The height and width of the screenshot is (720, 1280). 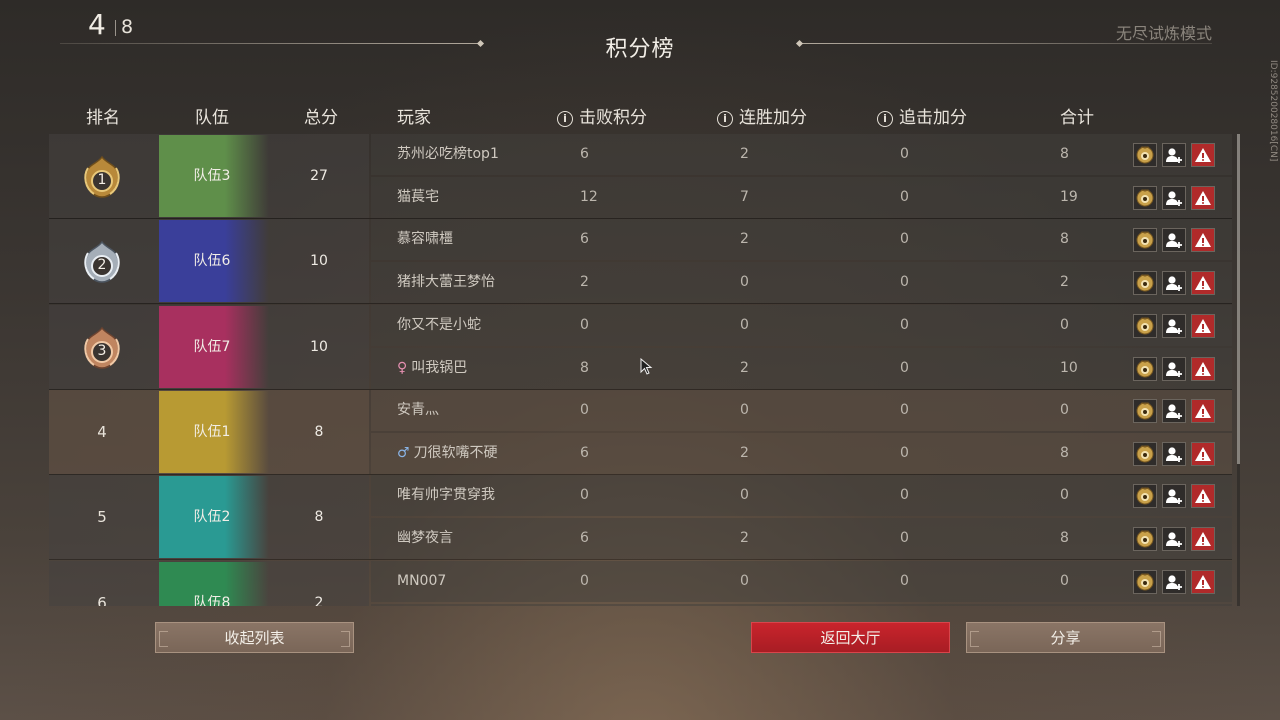 What do you see at coordinates (801, 282) in the screenshot?
I see `player-row: 猪排大蕾王梦怡 2 0 0 2` at bounding box center [801, 282].